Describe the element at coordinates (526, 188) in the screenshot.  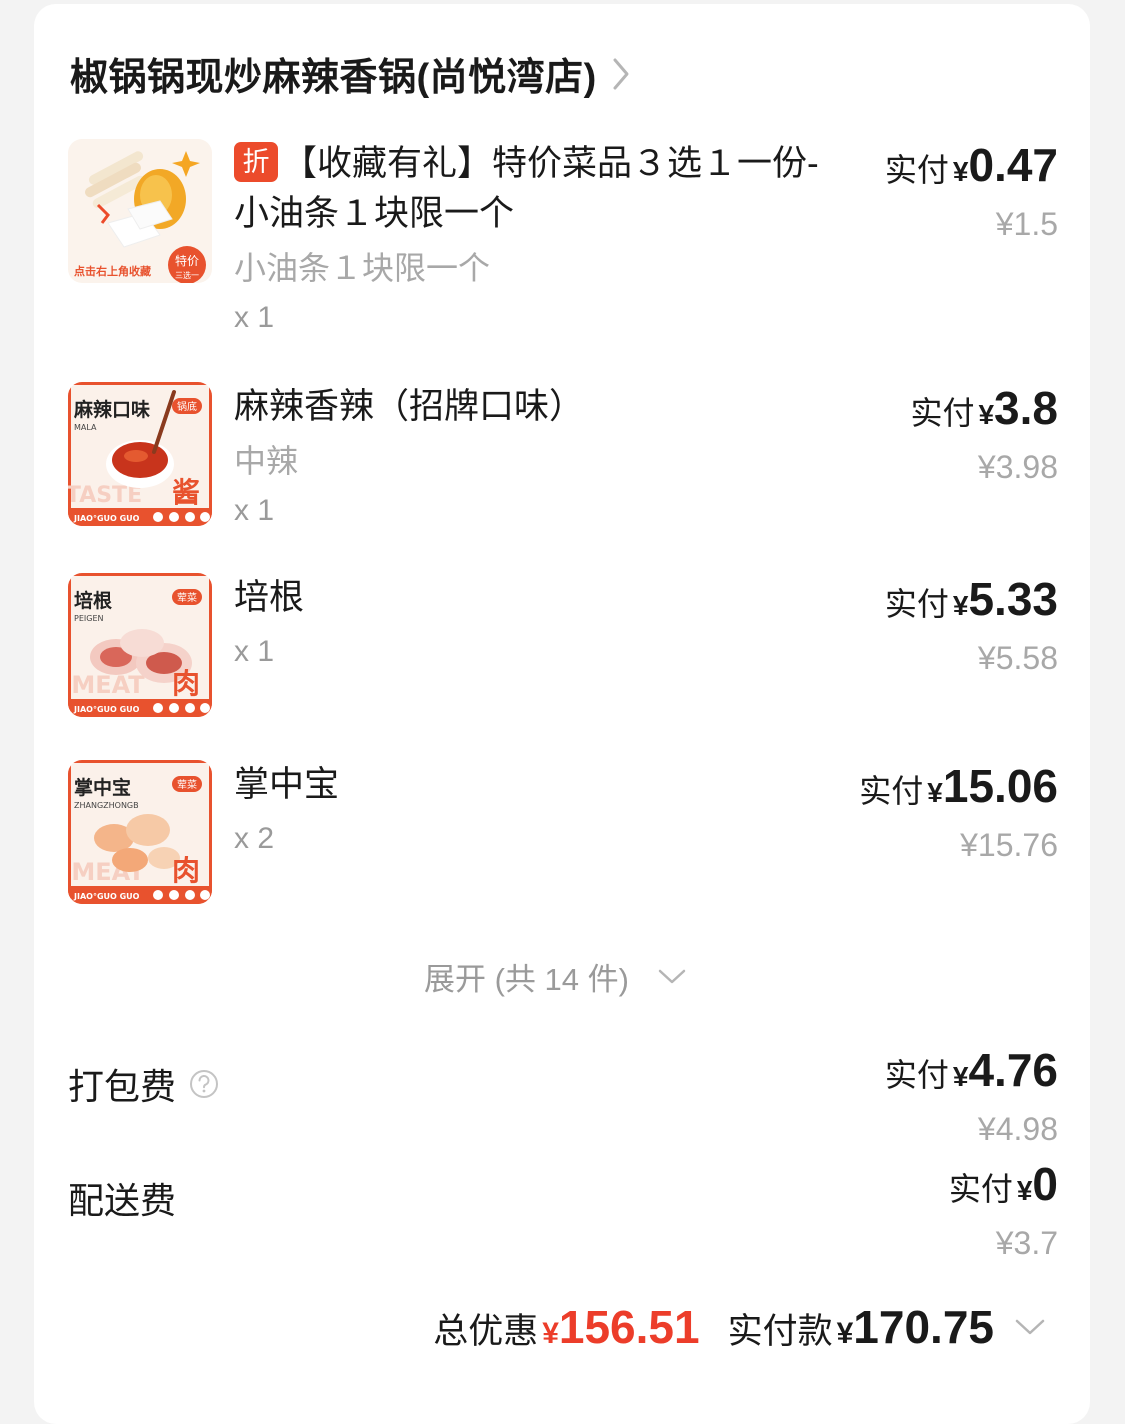
I see `item-title-text: 【收藏有礼】特价菜品３选１一份-小油条１块限一个` at that location.